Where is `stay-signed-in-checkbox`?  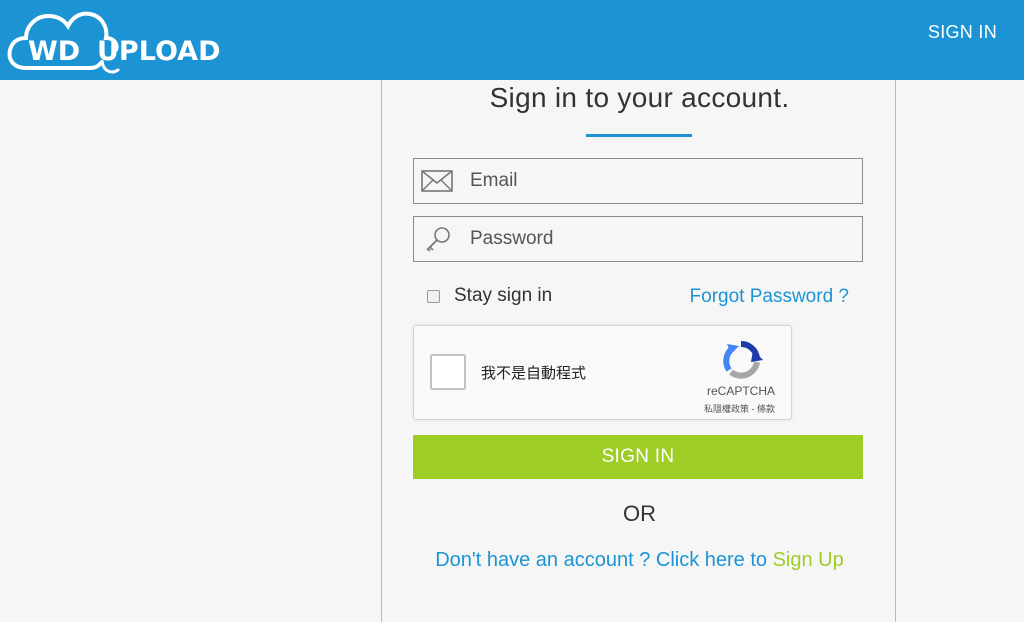 stay-signed-in-checkbox is located at coordinates (433, 296).